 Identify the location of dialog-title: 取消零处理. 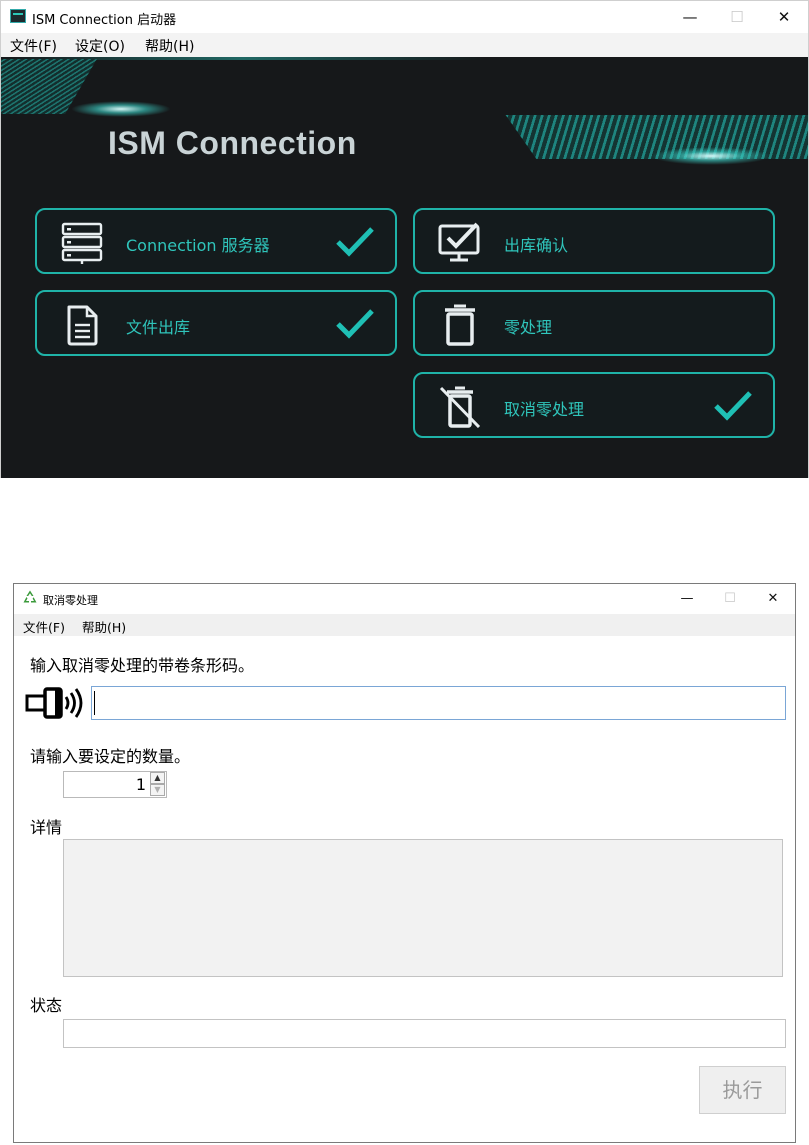
(70, 600).